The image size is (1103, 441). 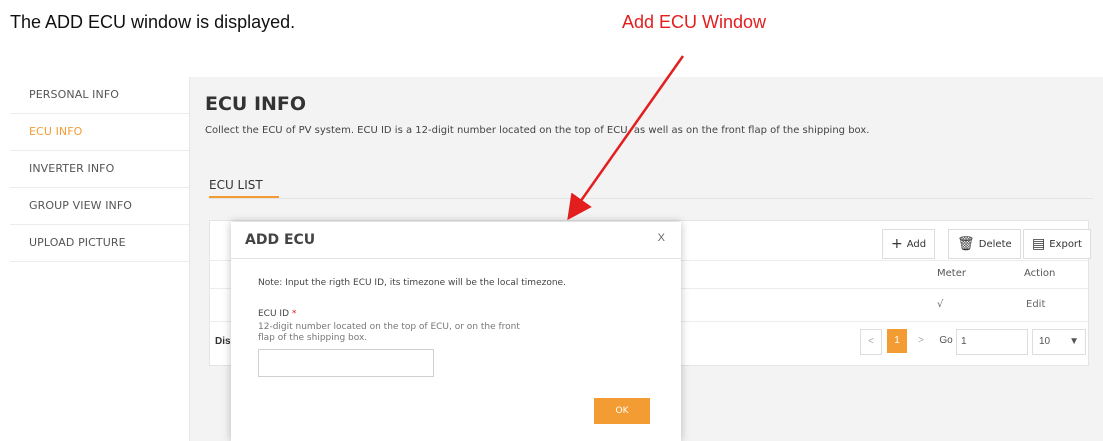 What do you see at coordinates (153, 22) in the screenshot?
I see `caption-text: The ADD ECU window is displayed.` at bounding box center [153, 22].